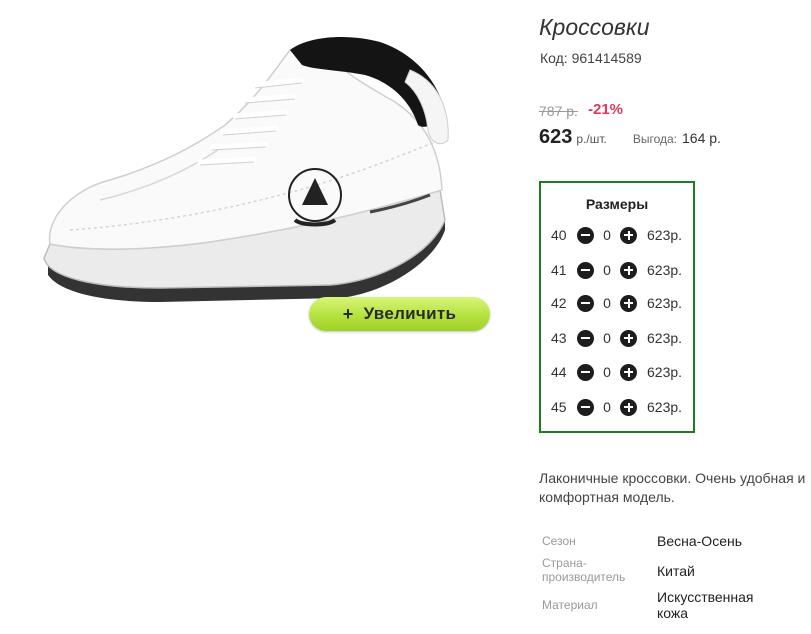  I want to click on property-label-line: Страна-, so click(564, 563).